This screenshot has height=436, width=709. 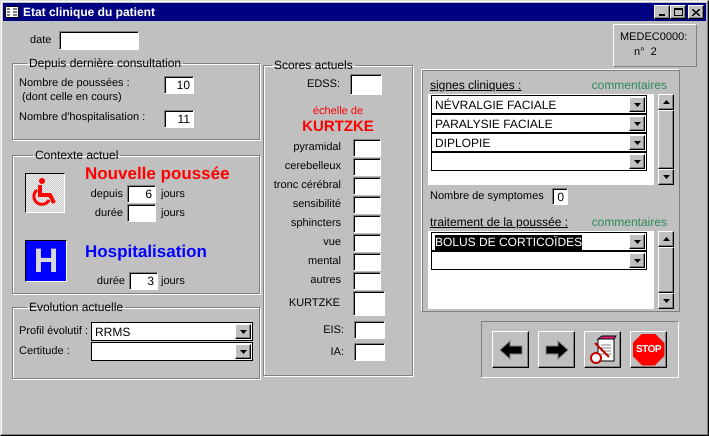 I want to click on combo-box: PARALYSIE FACIALE, so click(x=539, y=123).